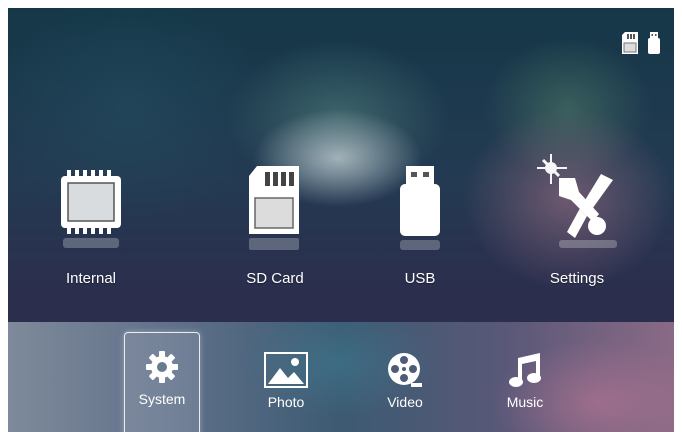 This screenshot has width=682, height=432. Describe the element at coordinates (162, 399) in the screenshot. I see `tab-label: System` at that location.